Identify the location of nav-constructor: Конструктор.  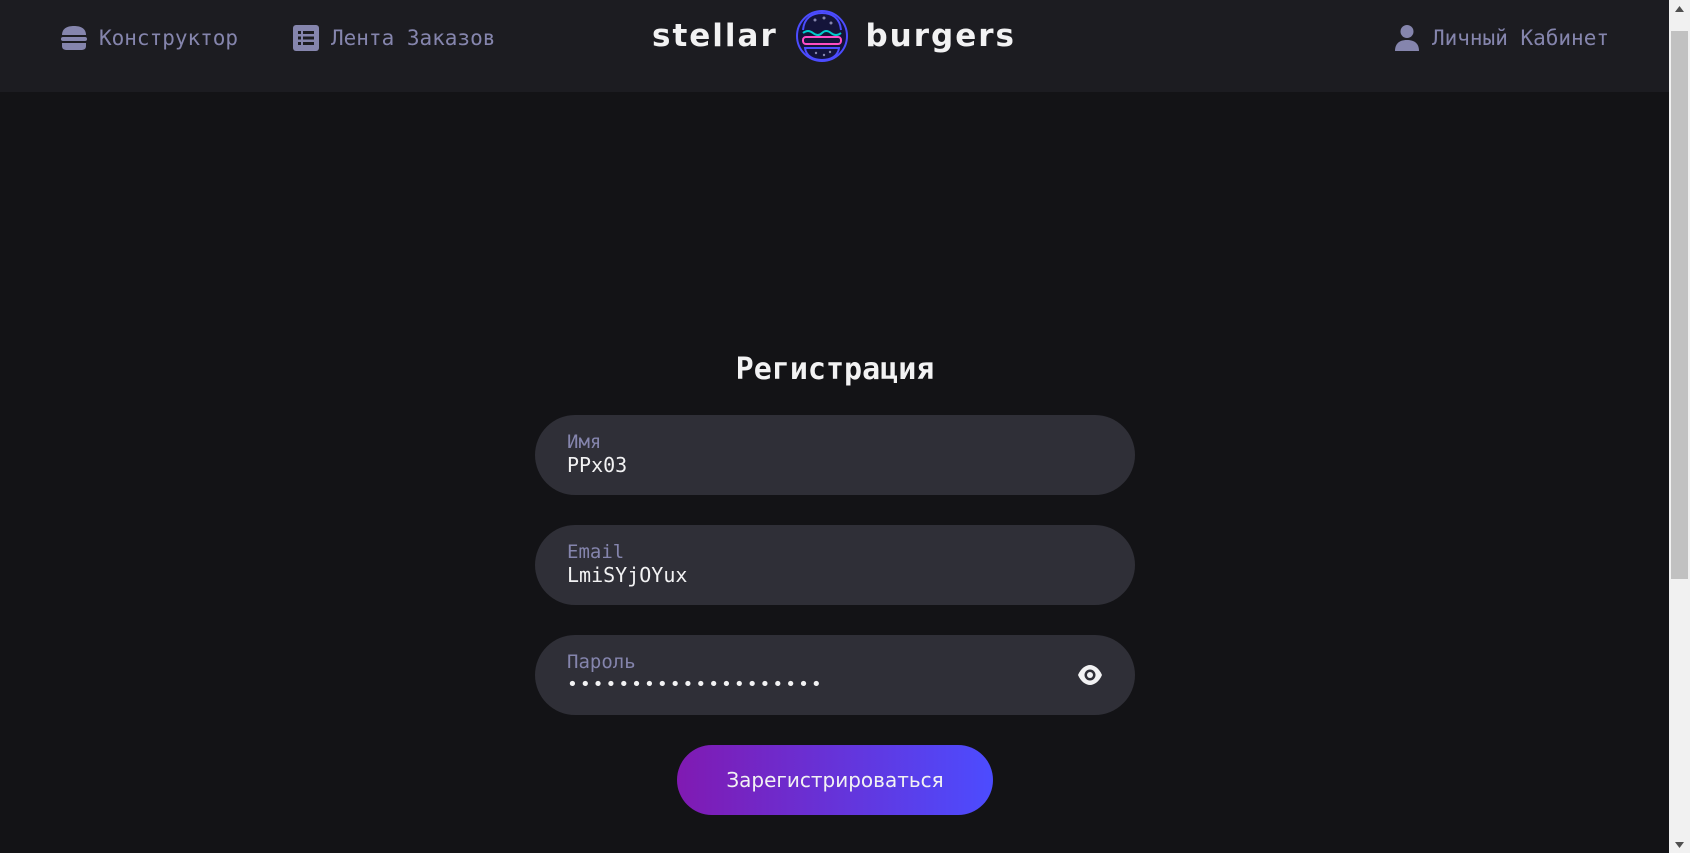
(148, 38).